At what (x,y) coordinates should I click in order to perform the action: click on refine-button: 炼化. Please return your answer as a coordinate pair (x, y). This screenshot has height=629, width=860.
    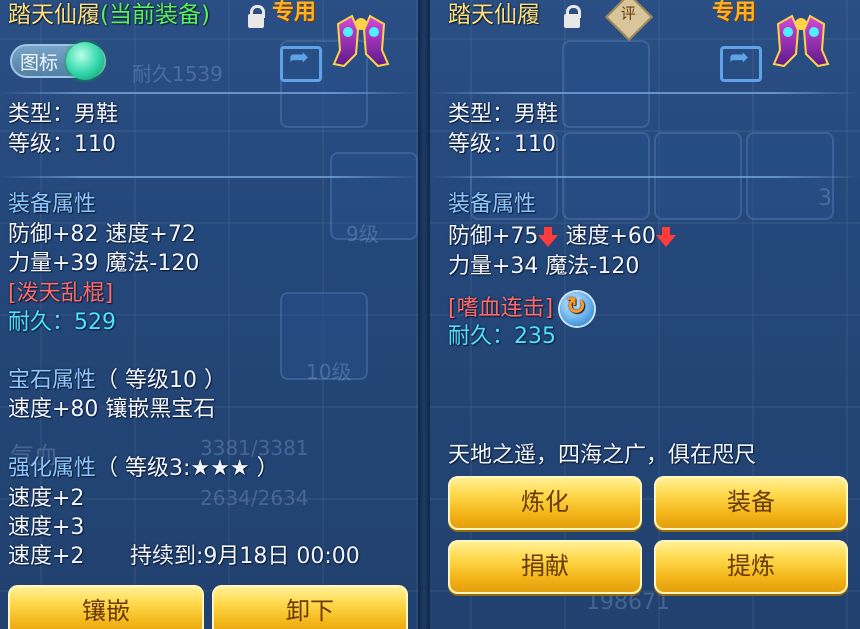
    Looking at the image, I should click on (545, 503).